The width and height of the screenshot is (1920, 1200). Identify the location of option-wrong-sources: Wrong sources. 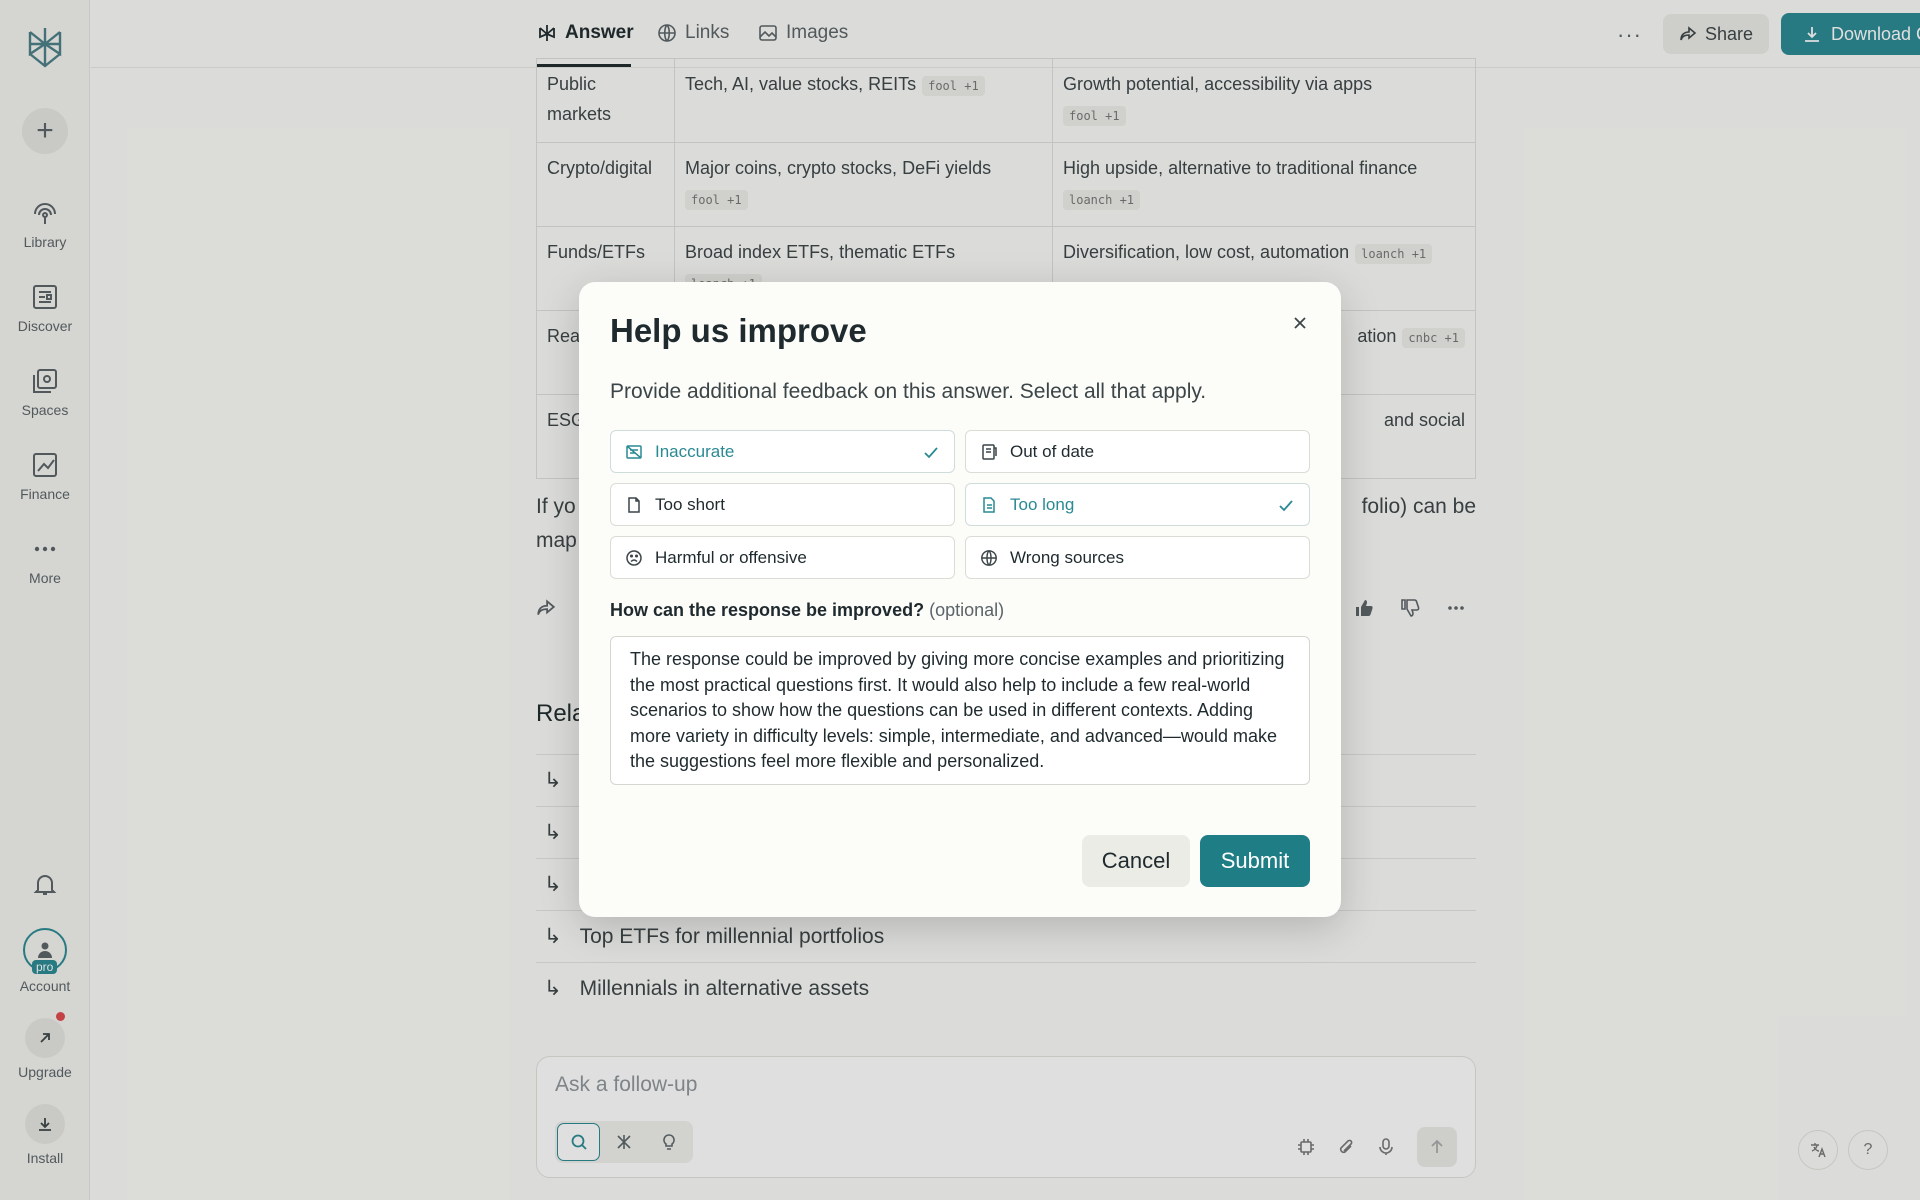
(1137, 557).